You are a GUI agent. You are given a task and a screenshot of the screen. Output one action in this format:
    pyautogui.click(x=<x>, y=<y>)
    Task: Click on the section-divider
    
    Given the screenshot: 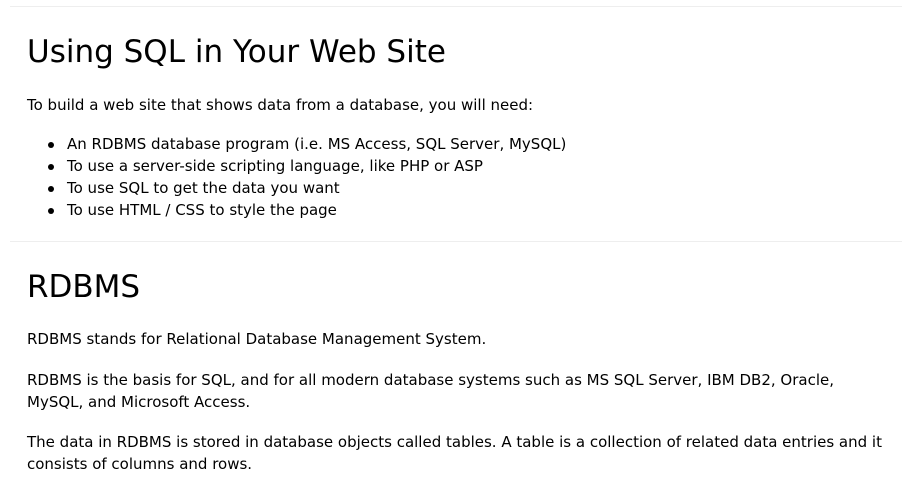 What is the action you would take?
    pyautogui.click(x=456, y=241)
    